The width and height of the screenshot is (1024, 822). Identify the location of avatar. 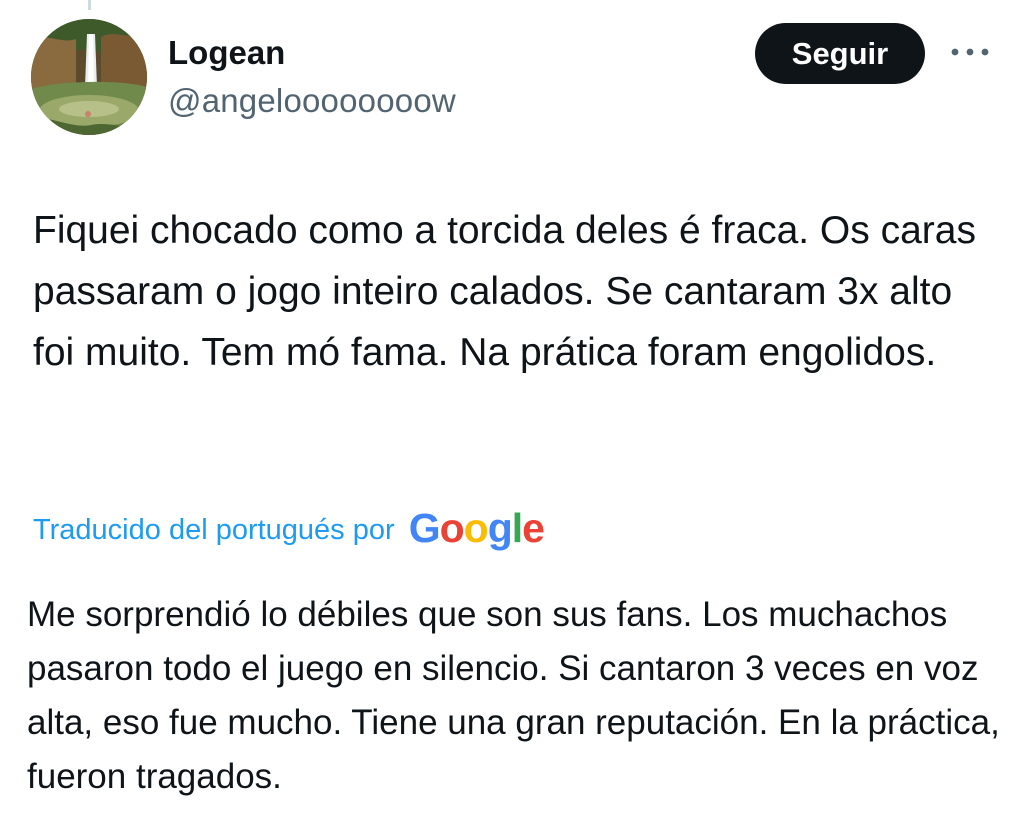
(89, 77).